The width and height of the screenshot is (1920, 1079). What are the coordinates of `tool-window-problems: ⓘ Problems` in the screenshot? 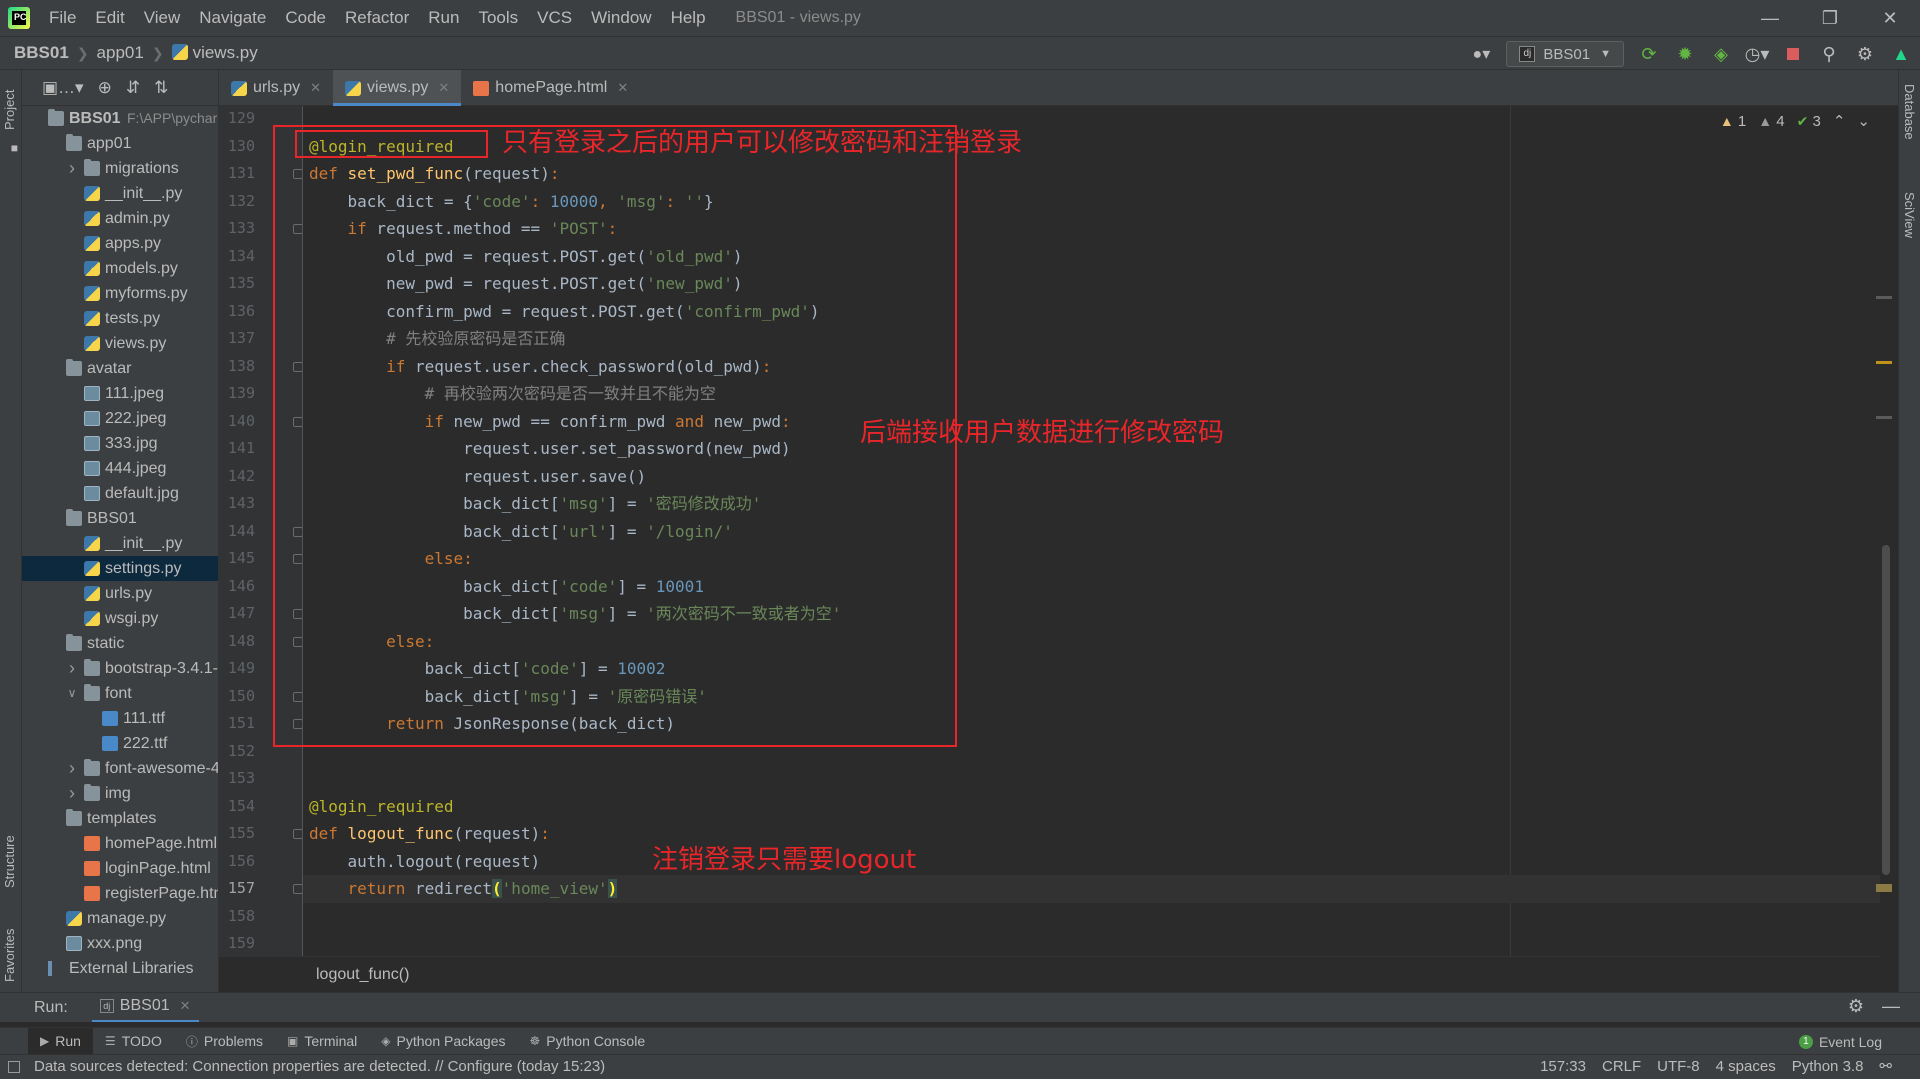 It's located at (224, 1041).